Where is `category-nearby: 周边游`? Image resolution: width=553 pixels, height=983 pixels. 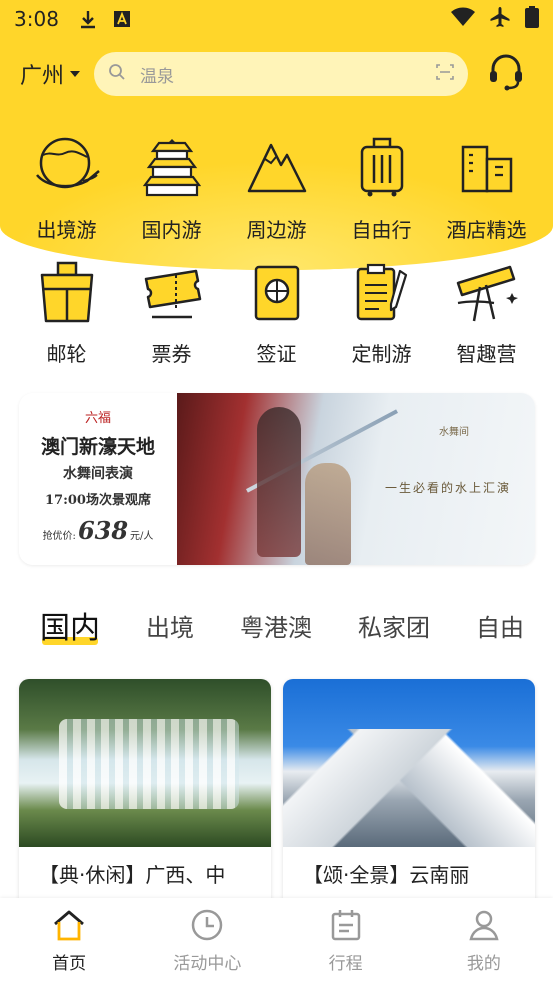
category-nearby: 周边游 is located at coordinates (277, 187).